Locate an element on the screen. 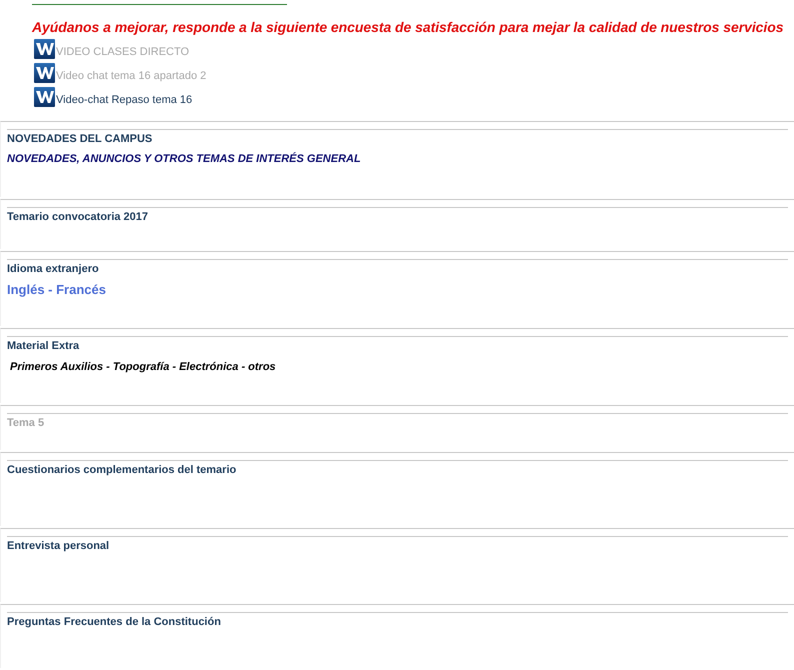 Image resolution: width=794 pixels, height=670 pixels. section-link: Inglés - Francés is located at coordinates (397, 289).